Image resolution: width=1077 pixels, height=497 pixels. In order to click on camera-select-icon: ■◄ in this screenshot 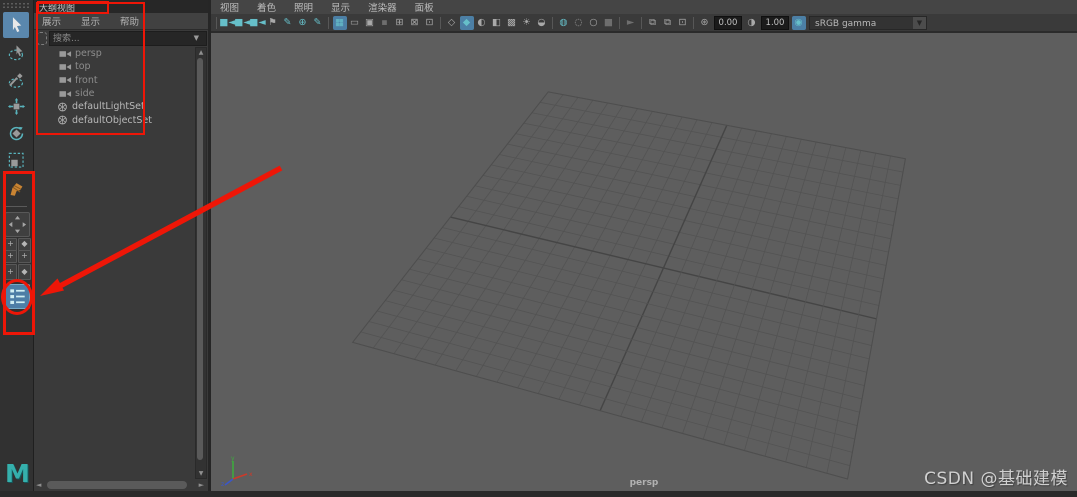, I will do `click(227, 23)`.